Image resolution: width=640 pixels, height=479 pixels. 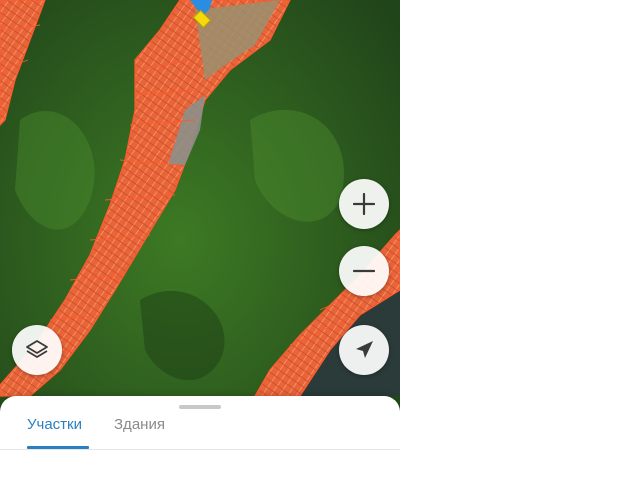 I want to click on layers-icon, so click(x=37, y=349).